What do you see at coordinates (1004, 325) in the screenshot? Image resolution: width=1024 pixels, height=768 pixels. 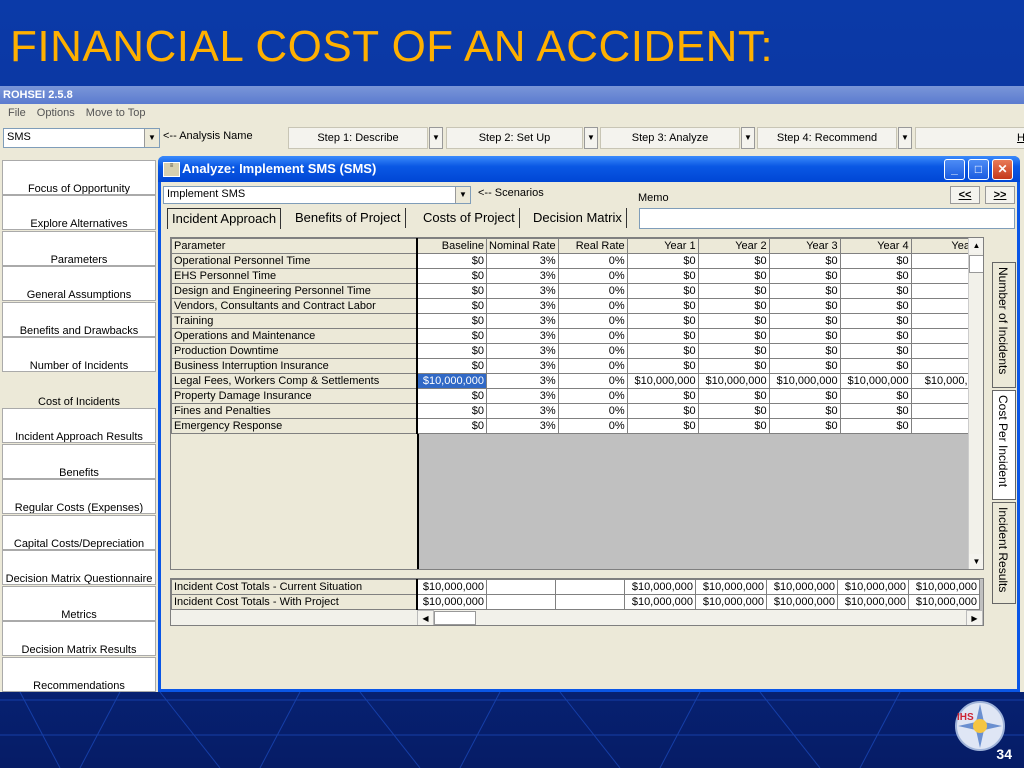 I see `tab-number-of-incidents: Number of Incidents` at bounding box center [1004, 325].